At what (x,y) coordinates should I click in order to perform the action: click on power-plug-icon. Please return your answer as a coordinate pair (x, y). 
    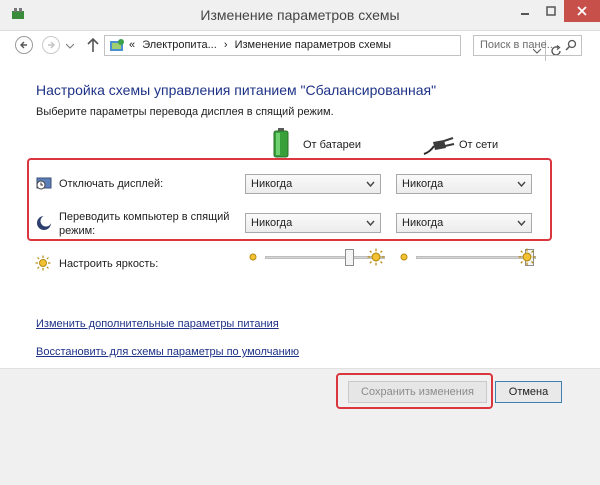
    Looking at the image, I should click on (439, 146).